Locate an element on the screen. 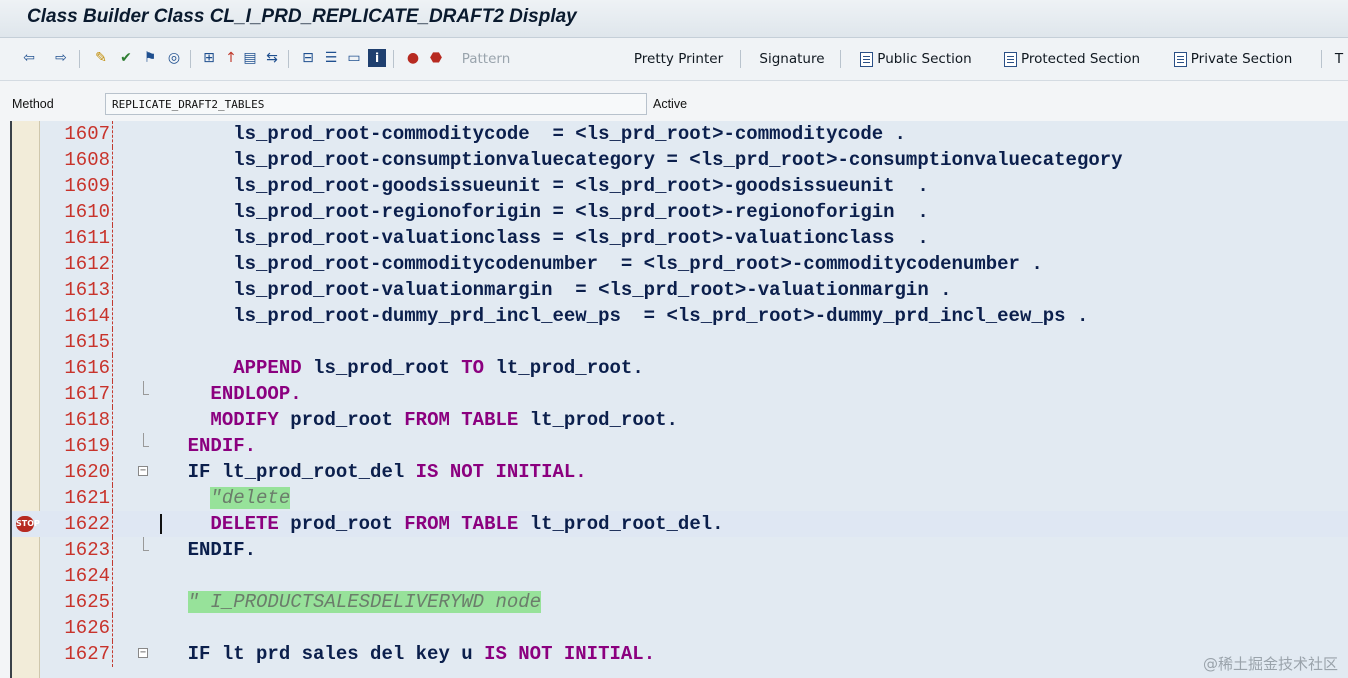  code-line: 1624 is located at coordinates (680, 576).